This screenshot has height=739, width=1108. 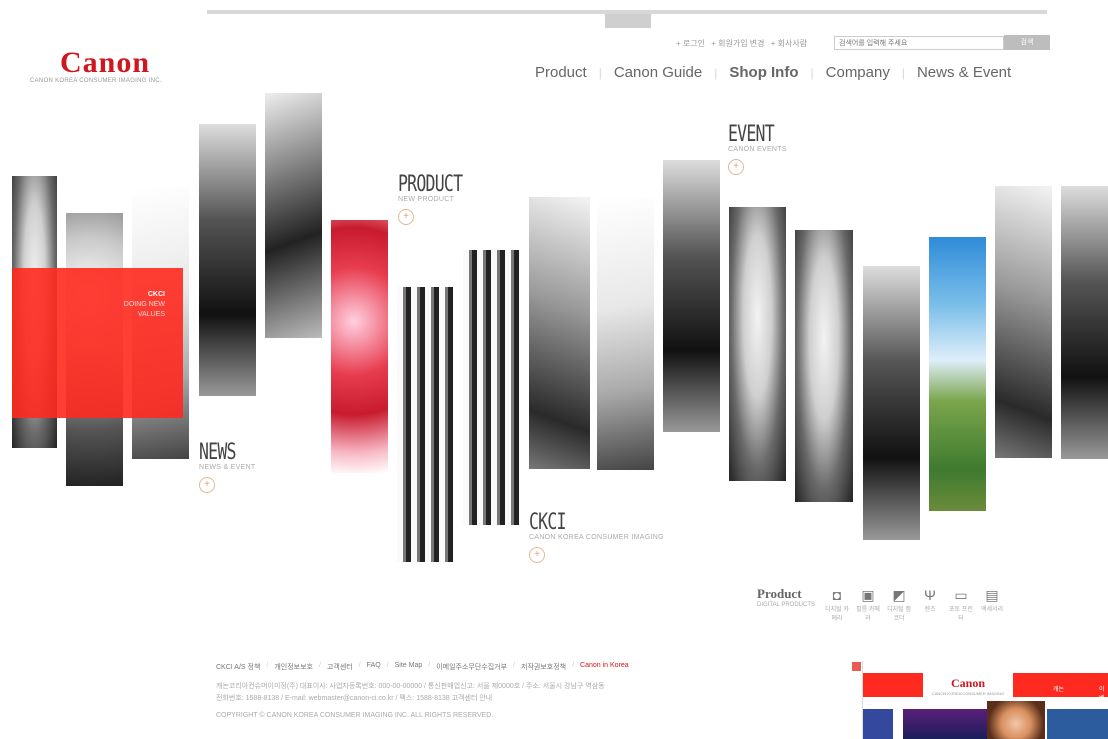 I want to click on canon-logo: Canon CANON KOREA CONSUMER IMAGING INC., so click(x=115, y=65).